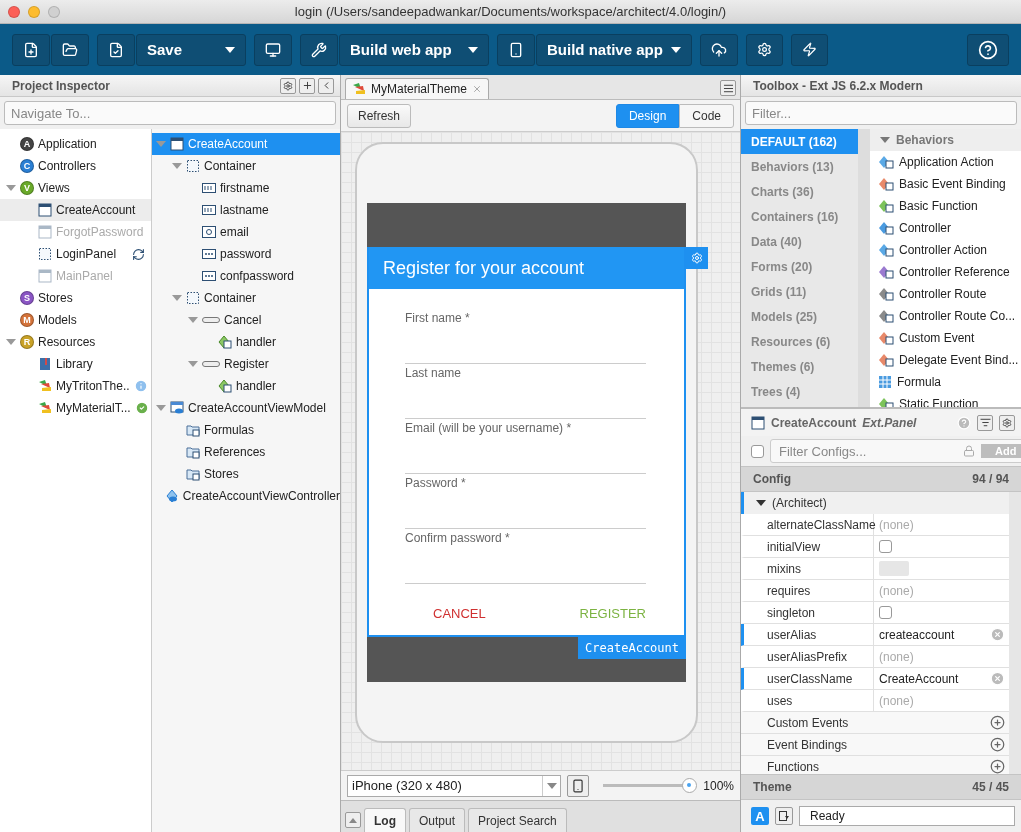 Image resolution: width=1021 pixels, height=832 pixels. I want to click on form-field: First name *, so click(525, 336).